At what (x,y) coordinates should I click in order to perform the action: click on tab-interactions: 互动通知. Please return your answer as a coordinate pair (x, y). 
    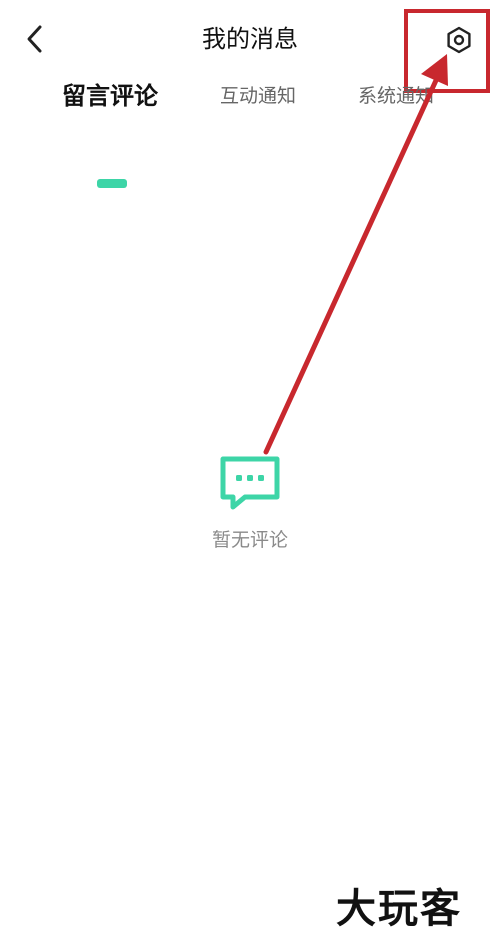
    Looking at the image, I should click on (258, 96).